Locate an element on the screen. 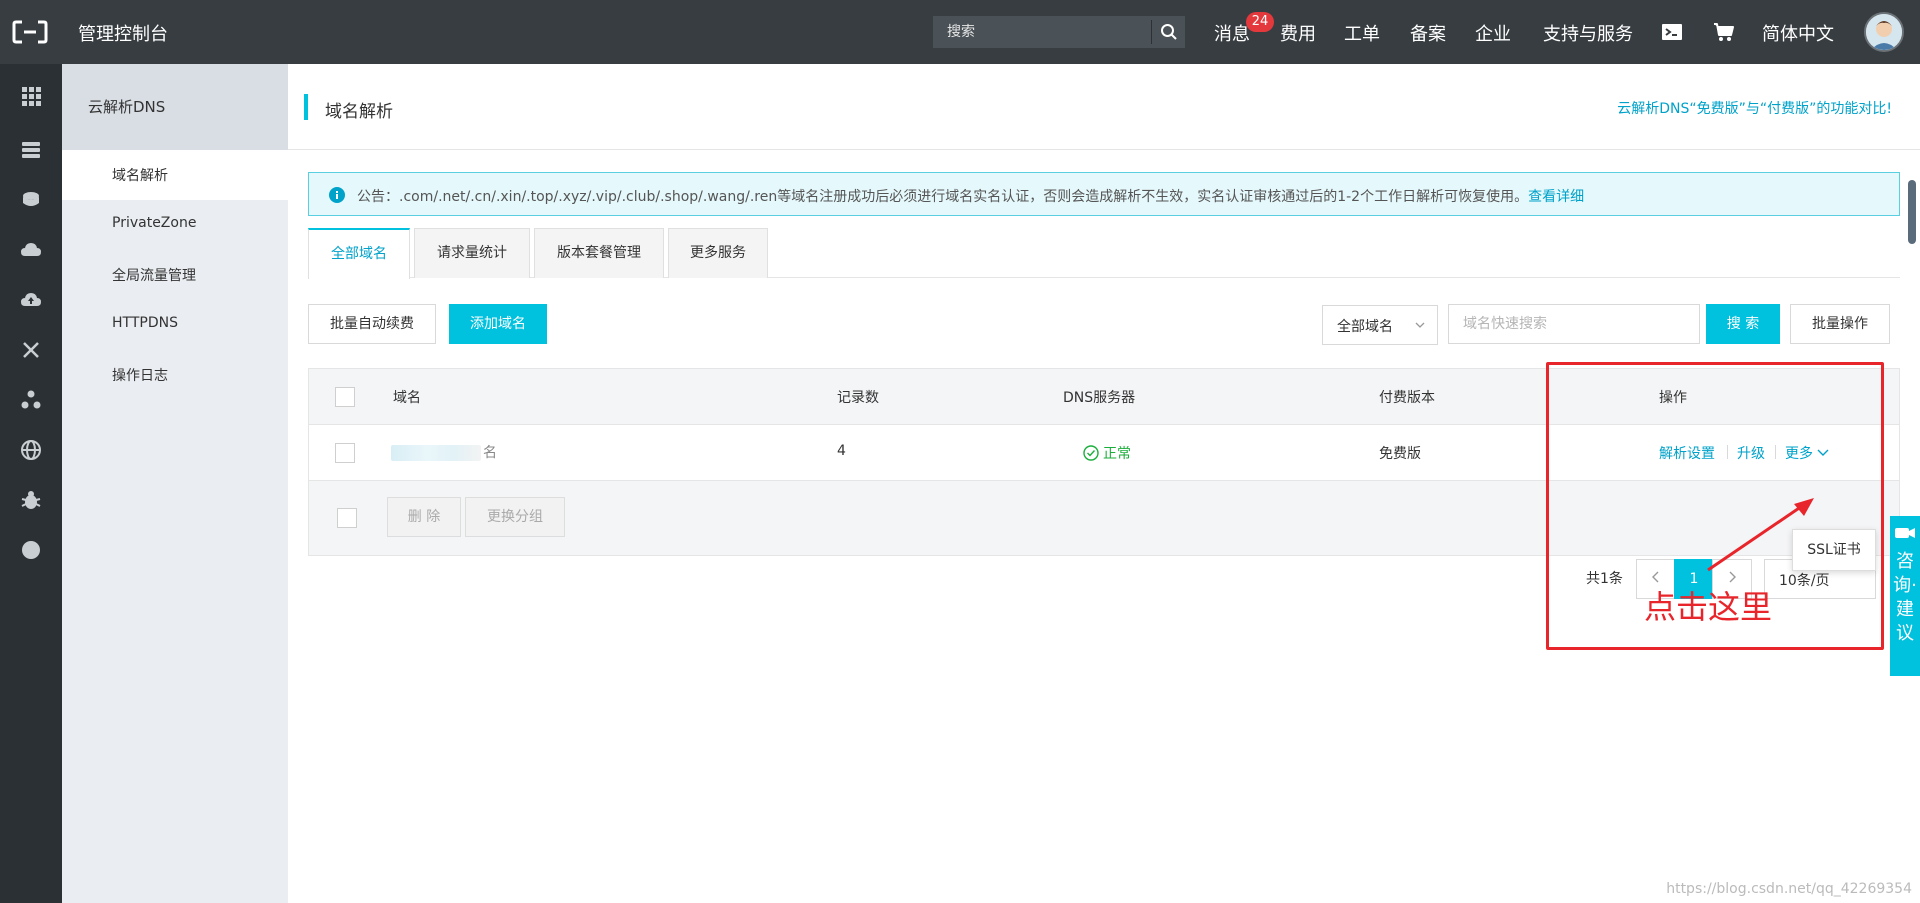  sidebar-item-privatezone: PrivateZone is located at coordinates (175, 225).